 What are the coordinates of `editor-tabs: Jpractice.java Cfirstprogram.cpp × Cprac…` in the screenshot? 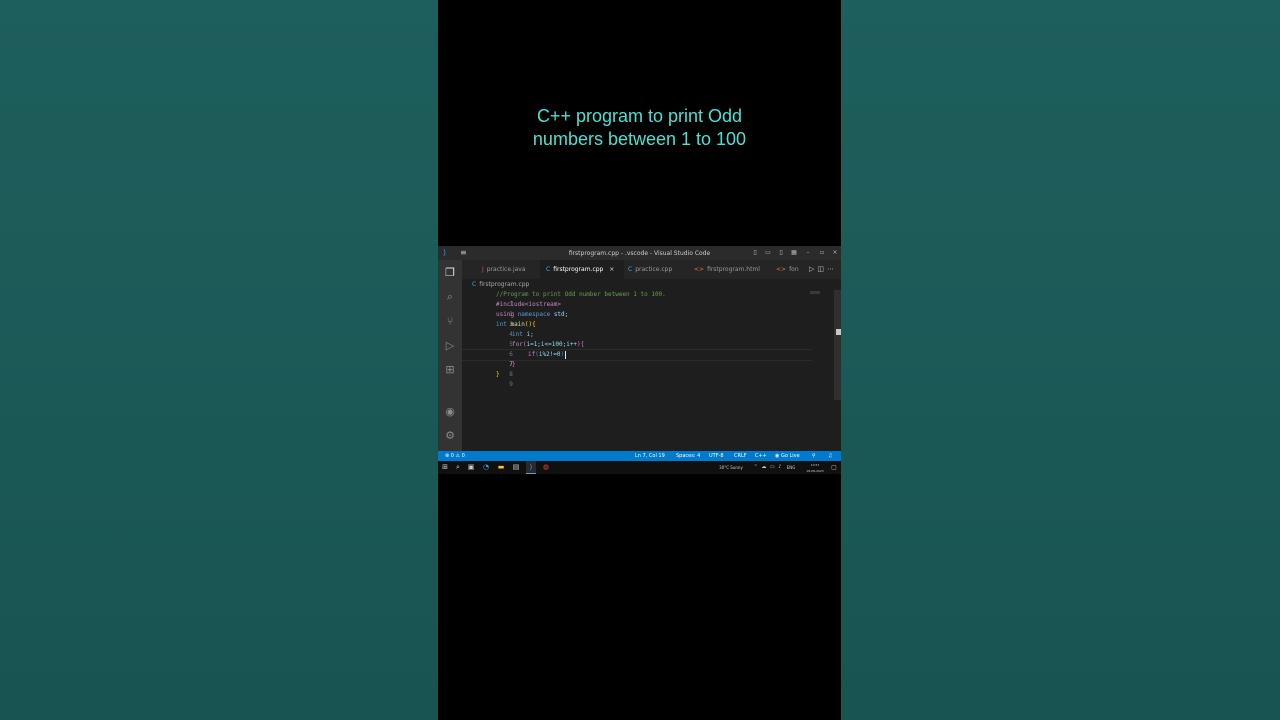 It's located at (651, 269).